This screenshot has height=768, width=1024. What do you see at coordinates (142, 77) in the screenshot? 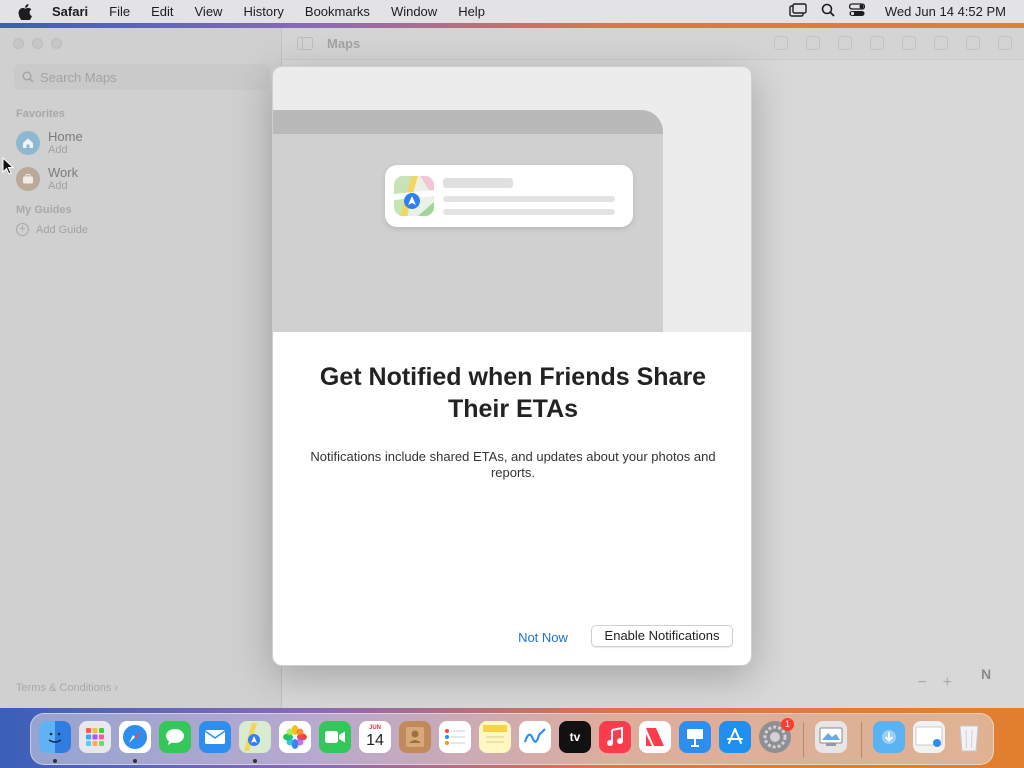
I see `search-field: Search Maps` at bounding box center [142, 77].